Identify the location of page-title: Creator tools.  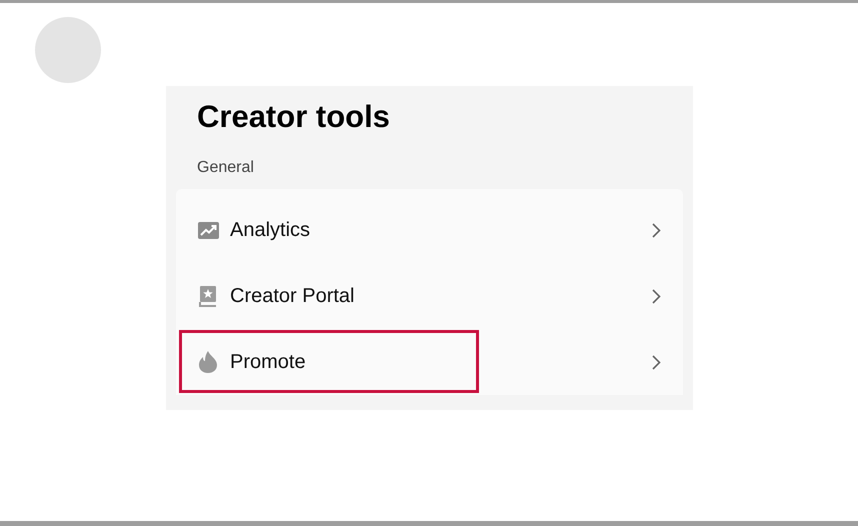
(294, 117).